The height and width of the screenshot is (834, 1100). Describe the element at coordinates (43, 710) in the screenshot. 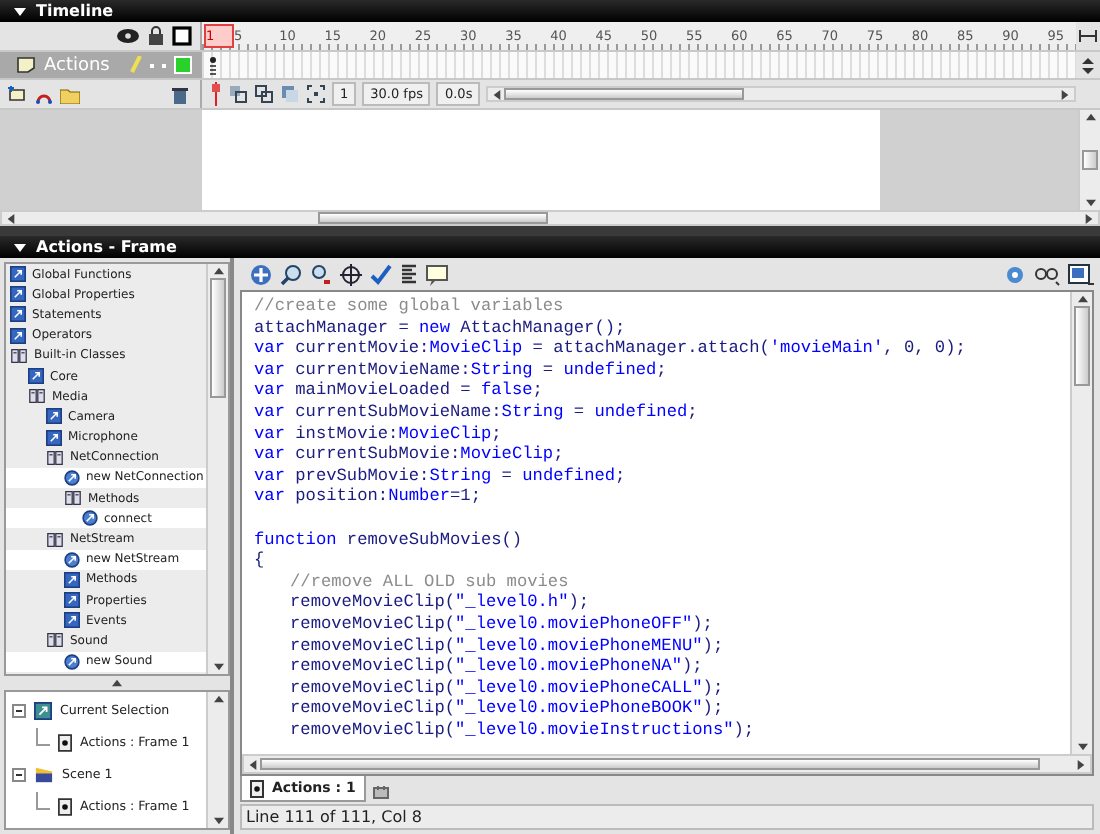

I see `selection-icon` at that location.